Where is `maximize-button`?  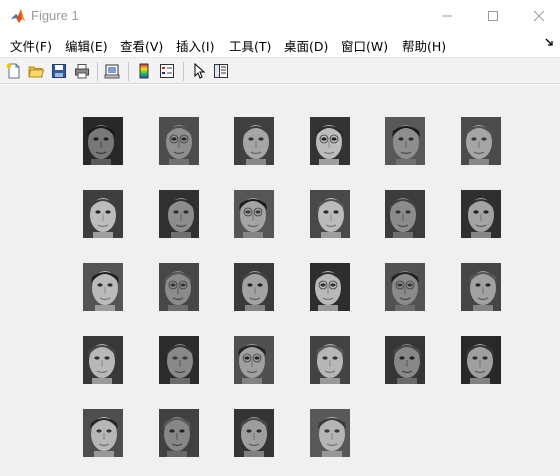 maximize-button is located at coordinates (493, 15).